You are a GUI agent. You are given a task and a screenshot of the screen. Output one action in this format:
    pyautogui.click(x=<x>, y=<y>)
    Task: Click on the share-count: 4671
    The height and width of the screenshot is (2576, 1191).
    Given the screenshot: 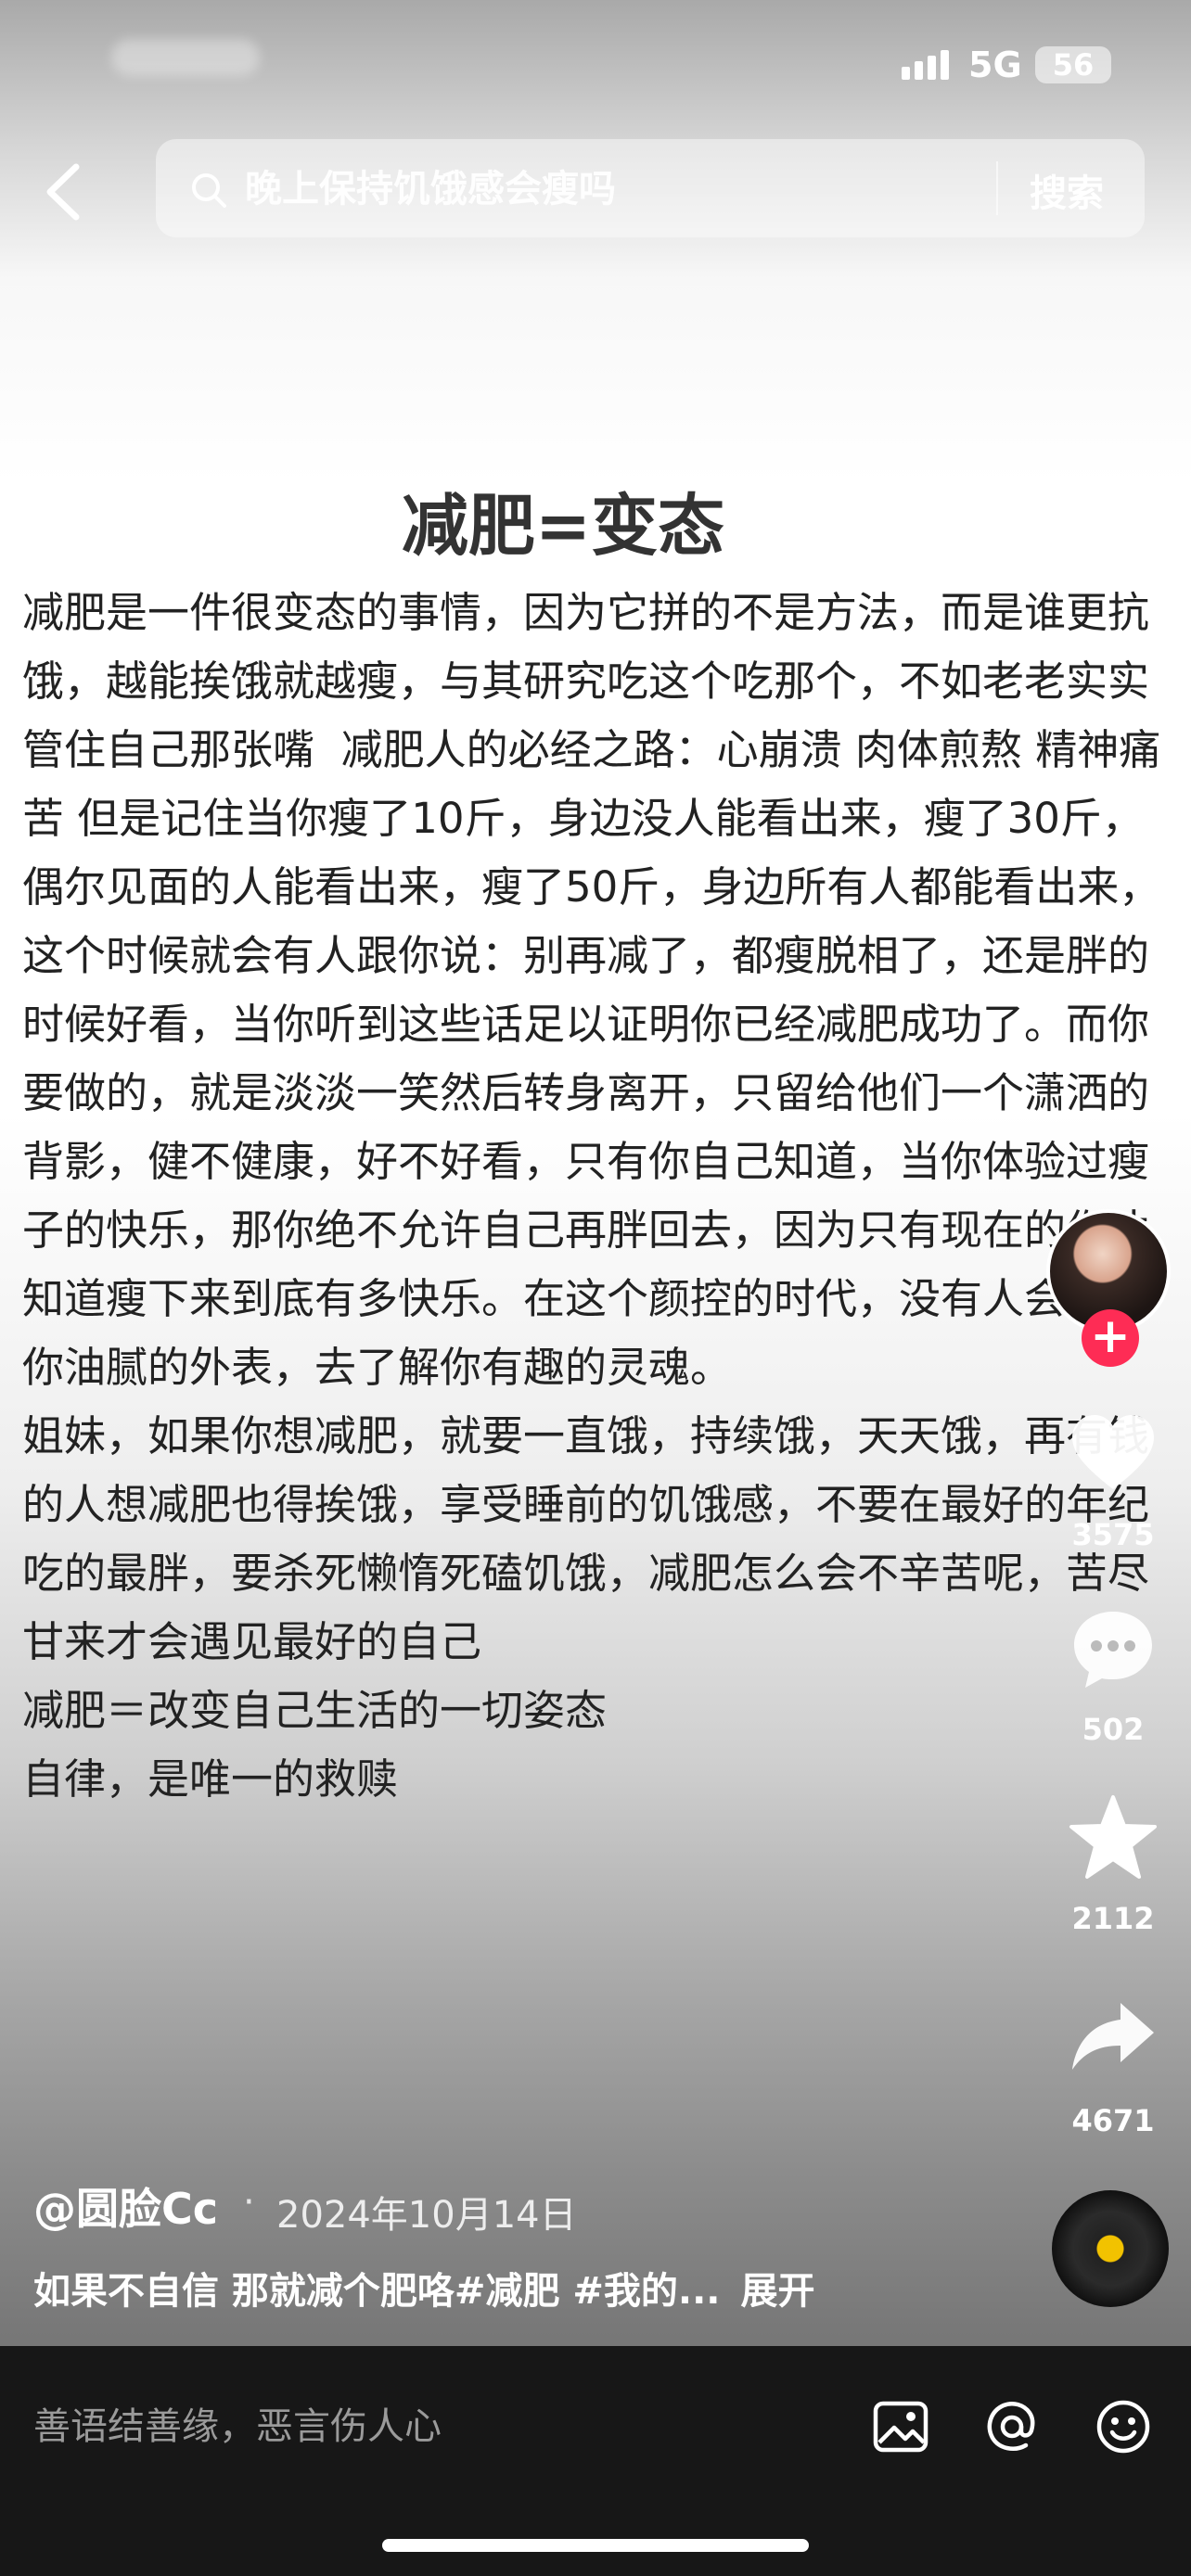 What is the action you would take?
    pyautogui.click(x=1113, y=2120)
    